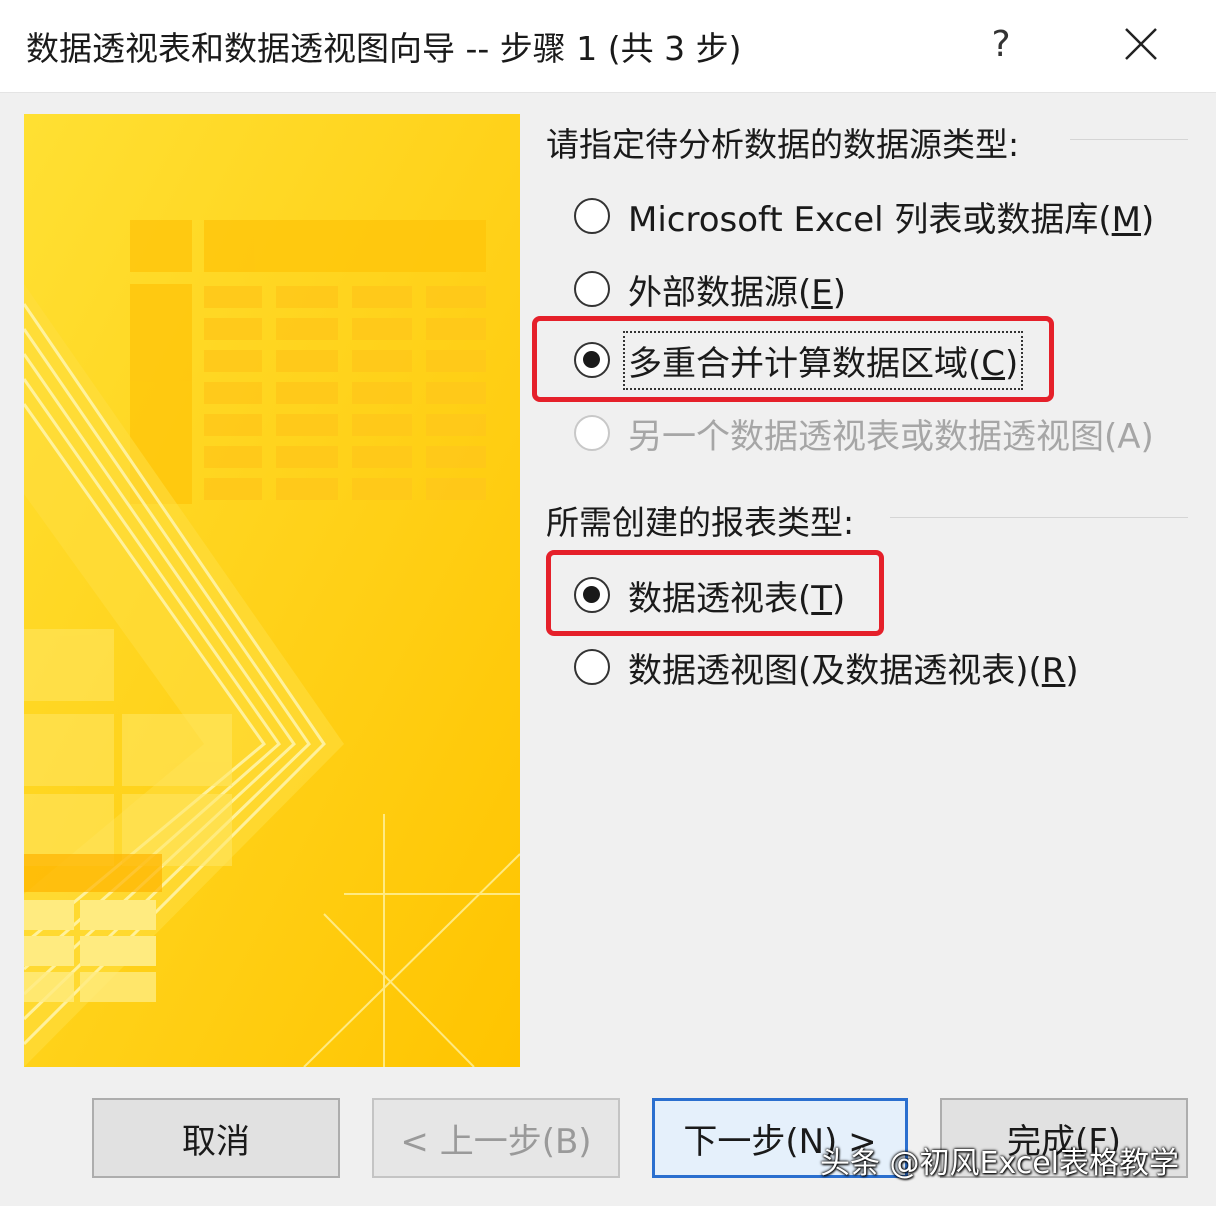 This screenshot has width=1216, height=1206. Describe the element at coordinates (710, 289) in the screenshot. I see `option-external-source: 外部数据源(E)` at that location.